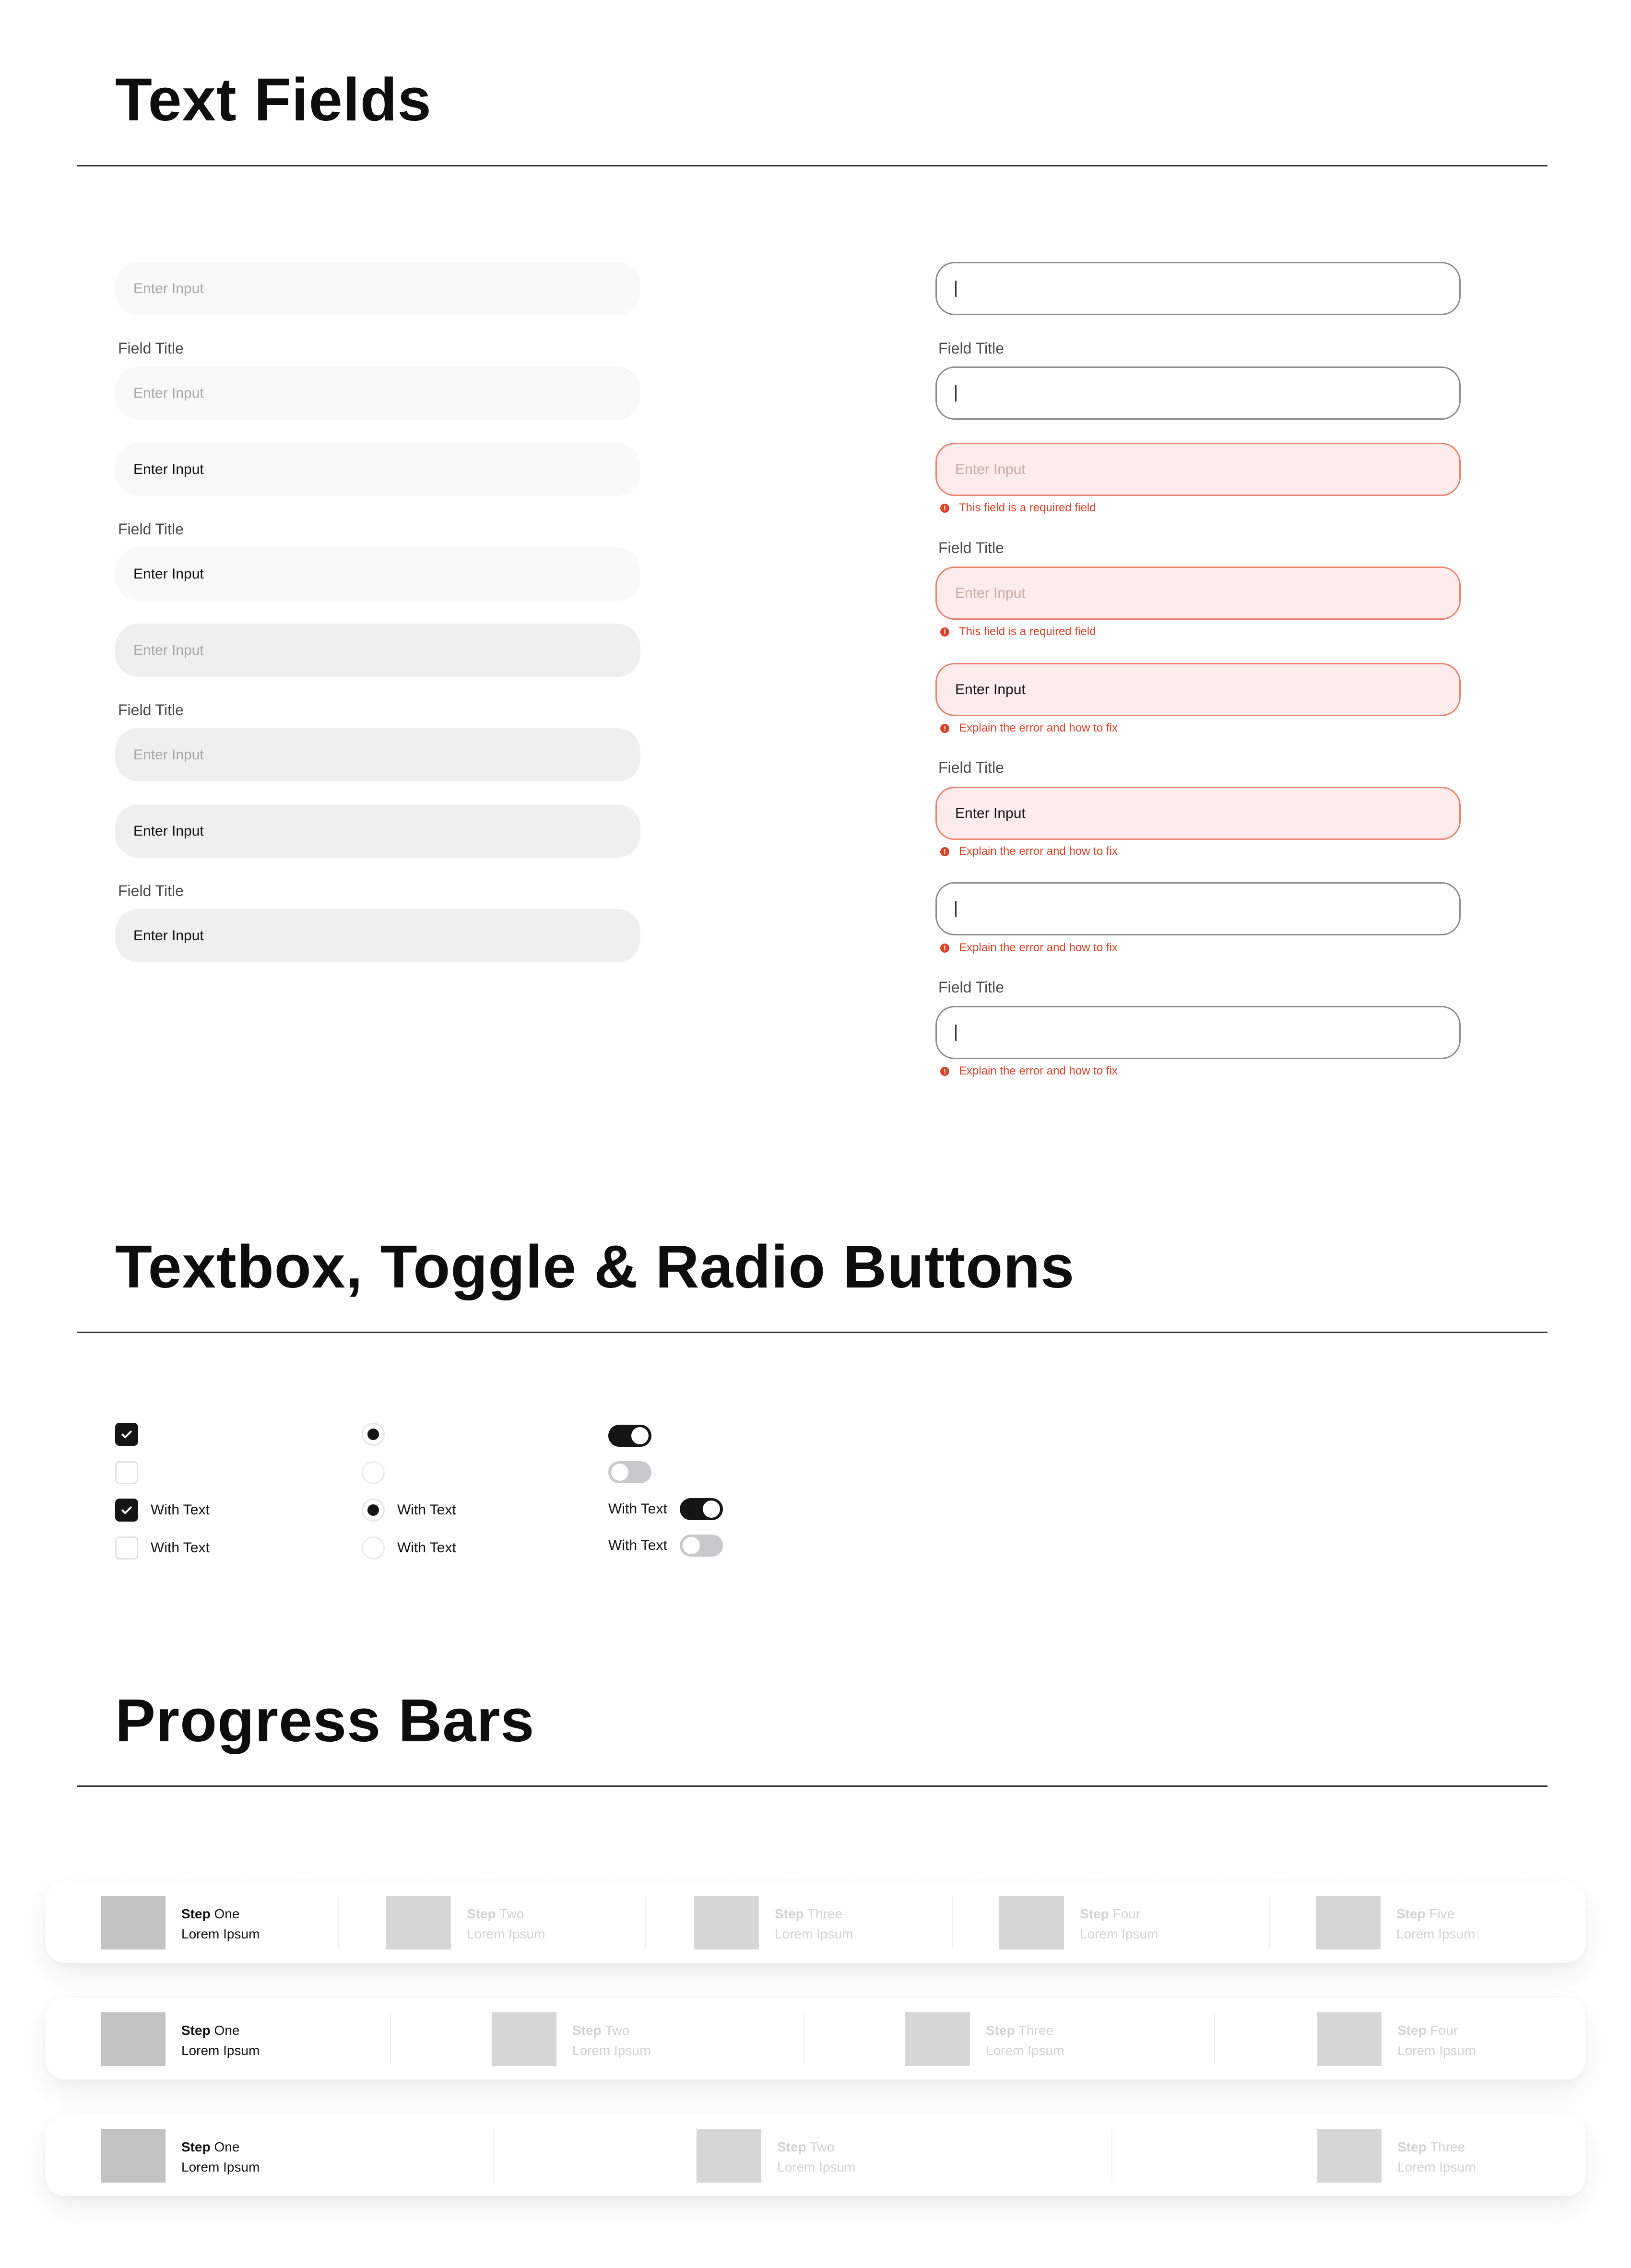  Describe the element at coordinates (665, 1546) in the screenshot. I see `toggle-off-with-text: With Text` at that location.